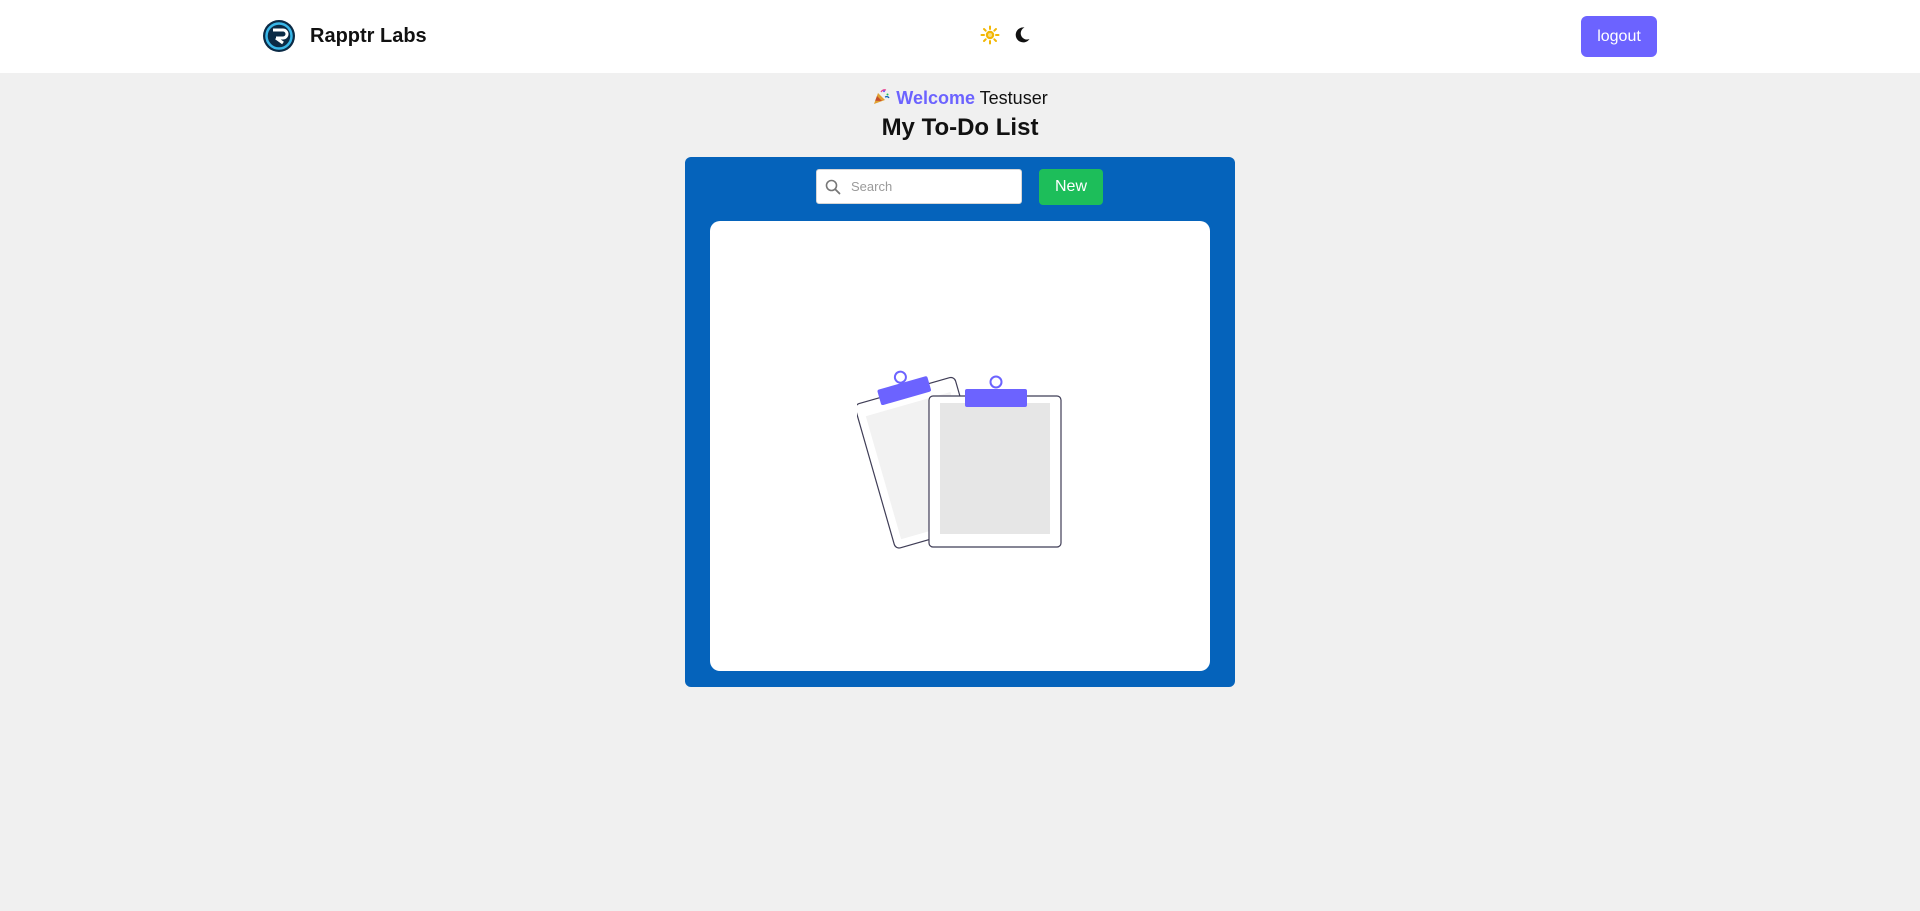 The height and width of the screenshot is (911, 1920). Describe the element at coordinates (1013, 98) in the screenshot. I see `username: Testuser` at that location.